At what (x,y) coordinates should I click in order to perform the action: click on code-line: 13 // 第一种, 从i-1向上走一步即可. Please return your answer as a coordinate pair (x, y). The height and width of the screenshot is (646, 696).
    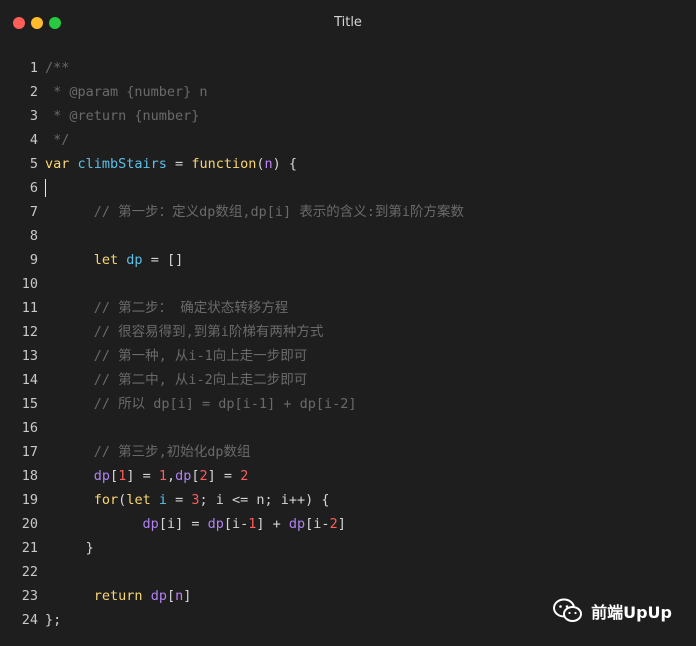
    Looking at the image, I should click on (348, 356).